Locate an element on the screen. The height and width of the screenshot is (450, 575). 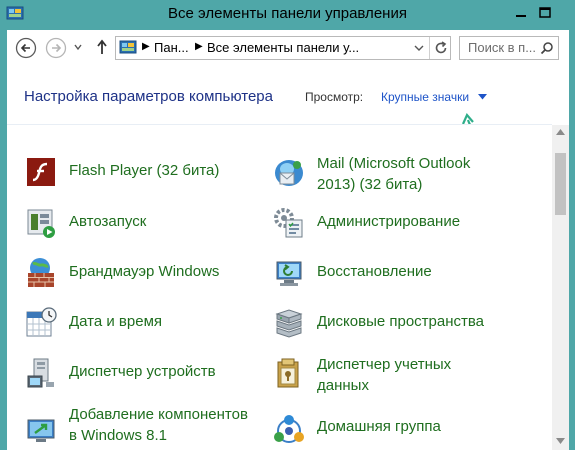
list-item-device-manager: Диспетчер устройств is located at coordinates (139, 374).